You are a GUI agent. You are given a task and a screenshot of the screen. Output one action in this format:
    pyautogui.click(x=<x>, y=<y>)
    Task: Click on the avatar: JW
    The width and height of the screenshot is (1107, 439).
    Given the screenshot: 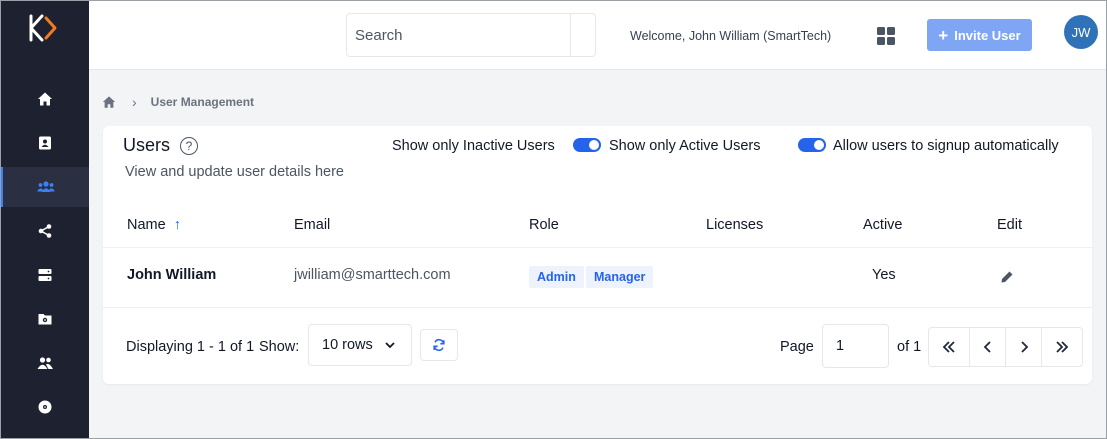 What is the action you would take?
    pyautogui.click(x=1081, y=32)
    